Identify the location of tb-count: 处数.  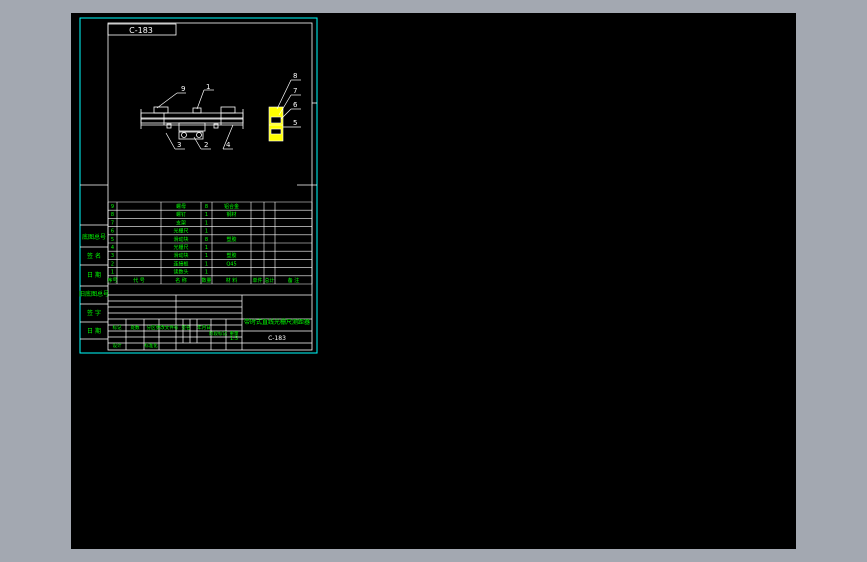
(135, 327).